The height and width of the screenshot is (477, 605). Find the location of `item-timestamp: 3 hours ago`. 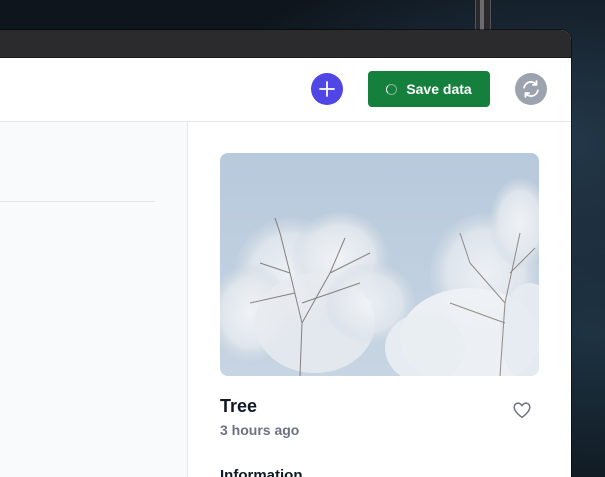

item-timestamp: 3 hours ago is located at coordinates (260, 430).